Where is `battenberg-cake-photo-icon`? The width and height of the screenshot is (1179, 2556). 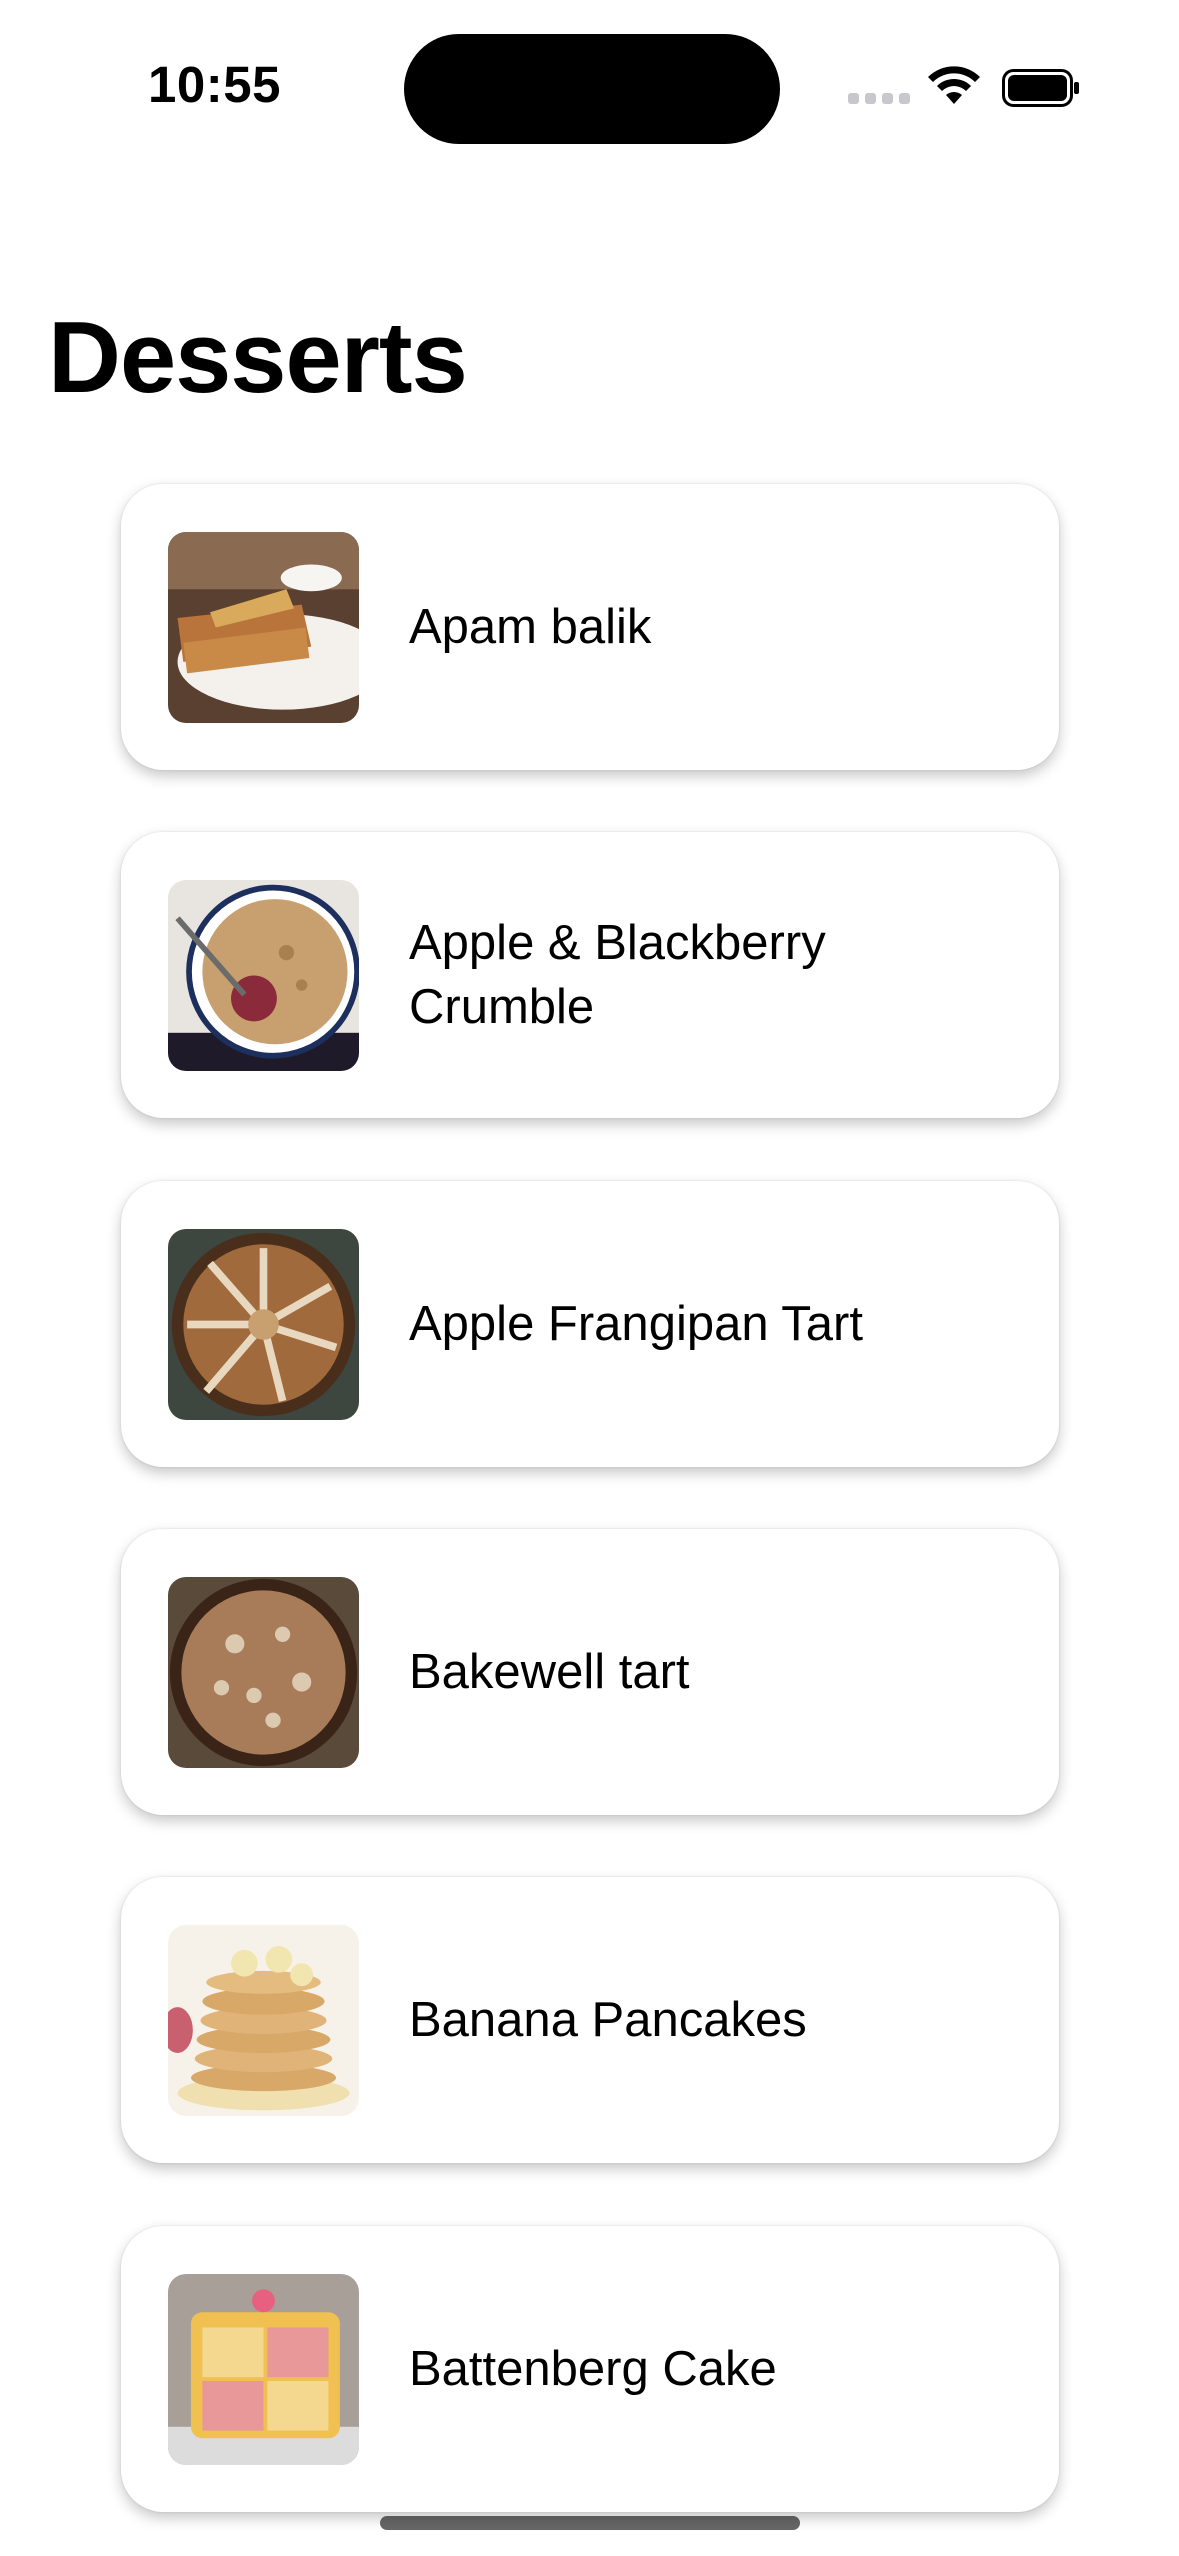
battenberg-cake-photo-icon is located at coordinates (263, 2369).